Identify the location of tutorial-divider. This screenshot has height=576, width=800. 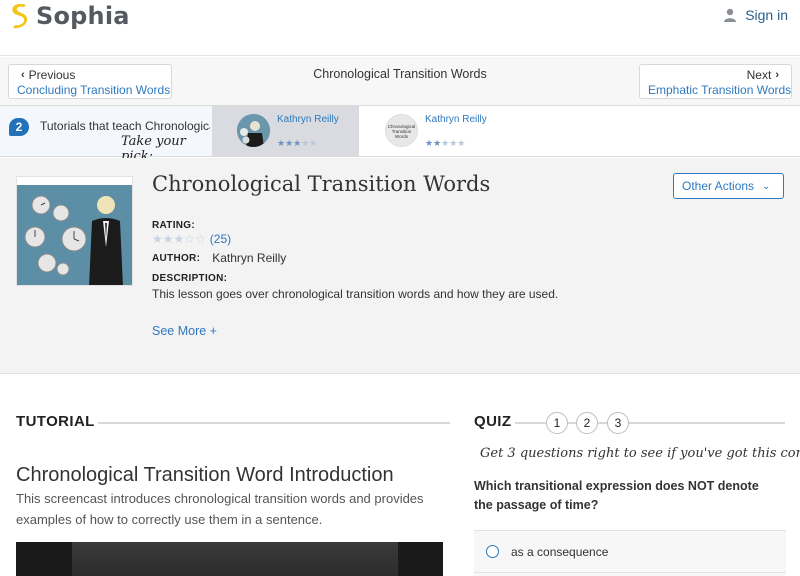
(274, 423).